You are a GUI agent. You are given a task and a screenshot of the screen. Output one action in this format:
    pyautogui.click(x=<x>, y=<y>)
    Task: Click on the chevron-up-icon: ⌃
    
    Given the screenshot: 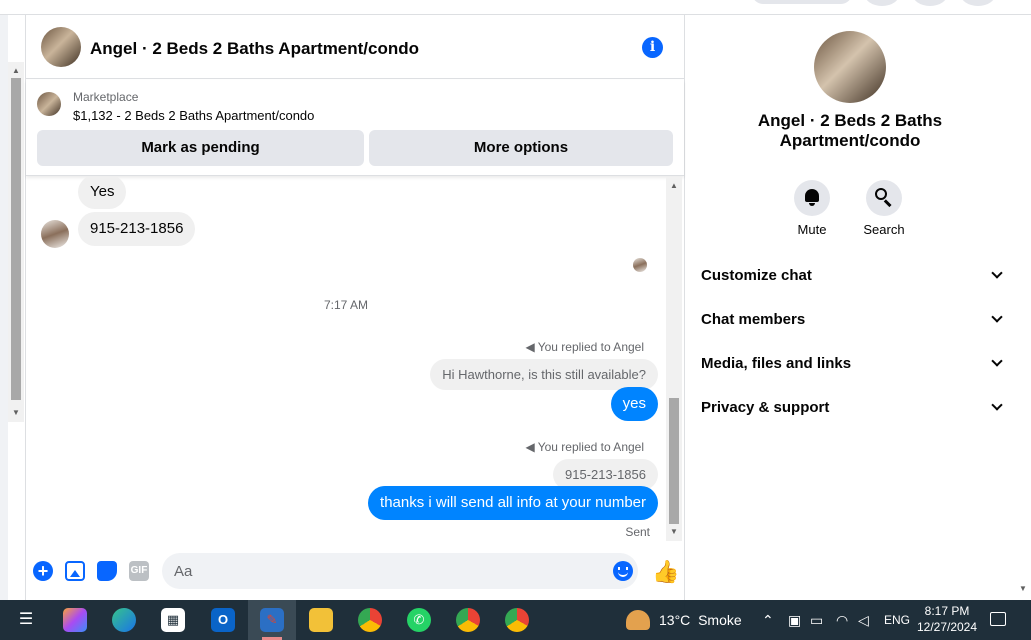 What is the action you would take?
    pyautogui.click(x=768, y=620)
    